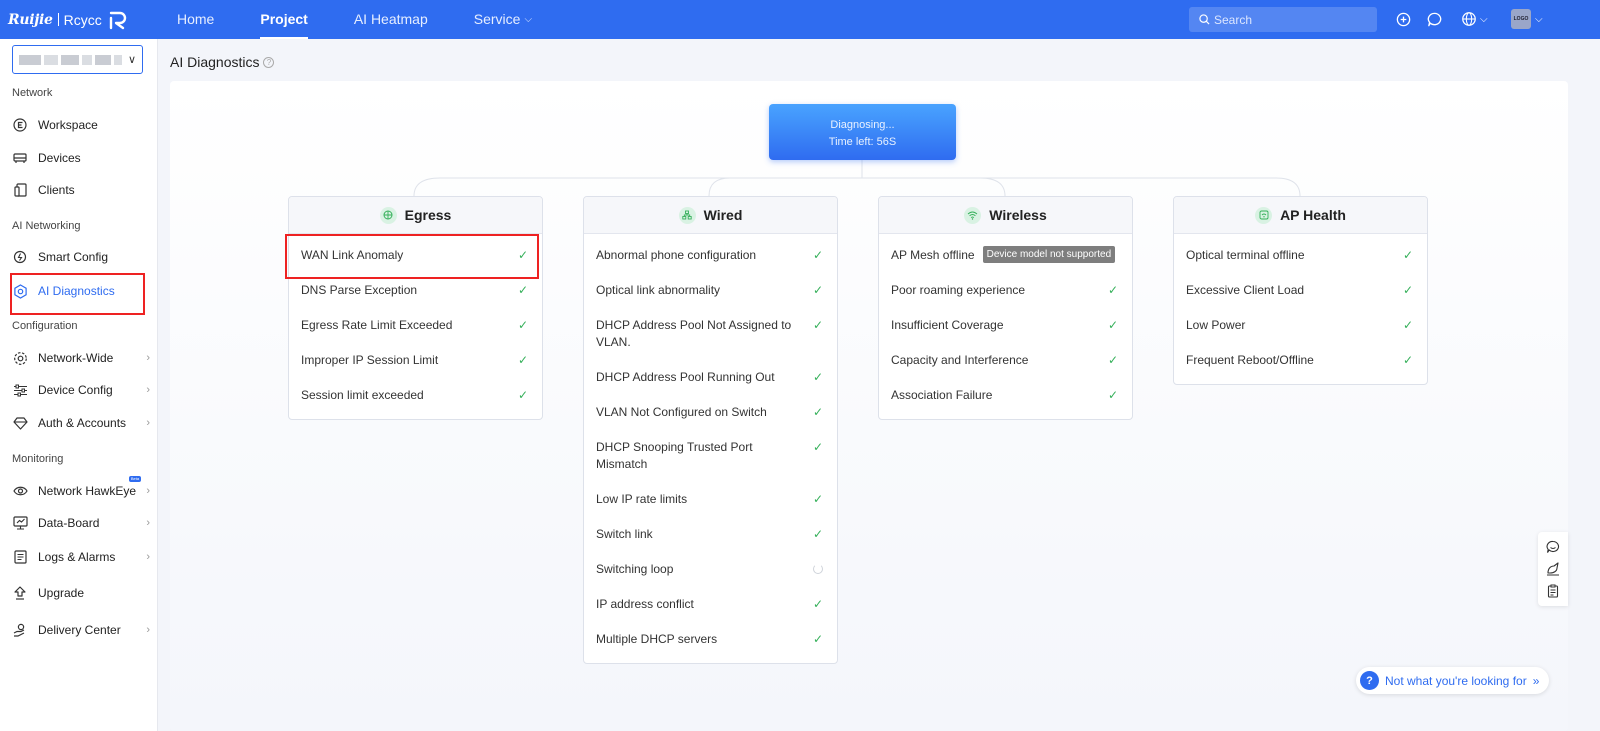 The height and width of the screenshot is (731, 1600). I want to click on wired-item: DHCP Address Pool Running Out ✓, so click(710, 377).